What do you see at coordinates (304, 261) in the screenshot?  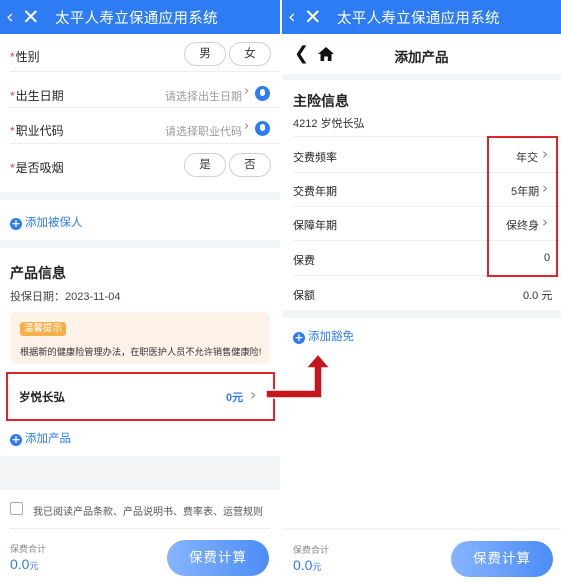 I see `premium-label: 保费` at bounding box center [304, 261].